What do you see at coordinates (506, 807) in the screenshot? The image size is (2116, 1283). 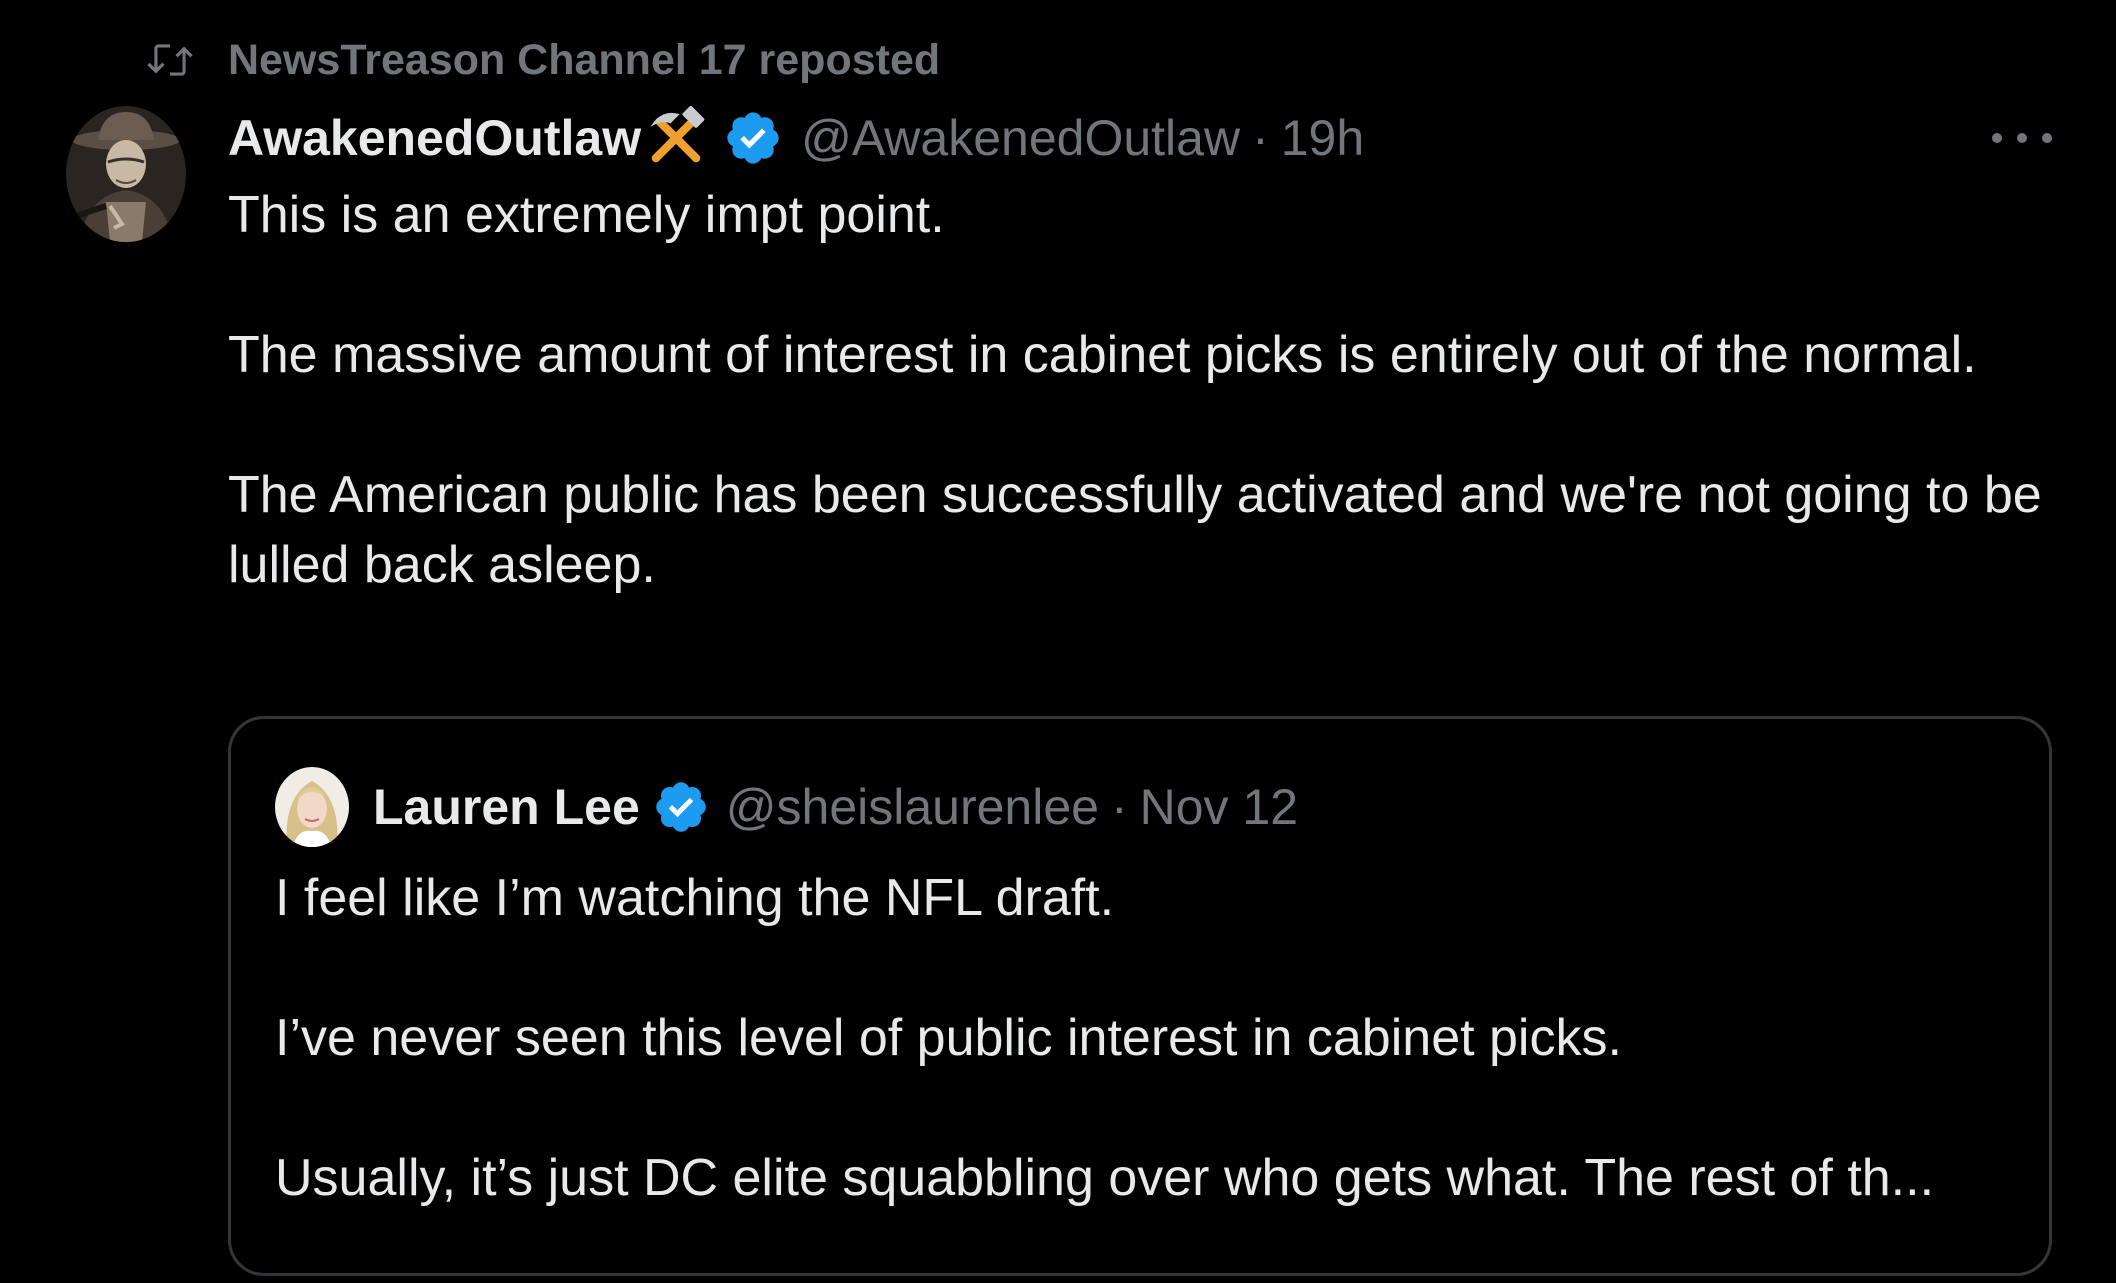 I see `quoted-display-name: Lauren Lee` at bounding box center [506, 807].